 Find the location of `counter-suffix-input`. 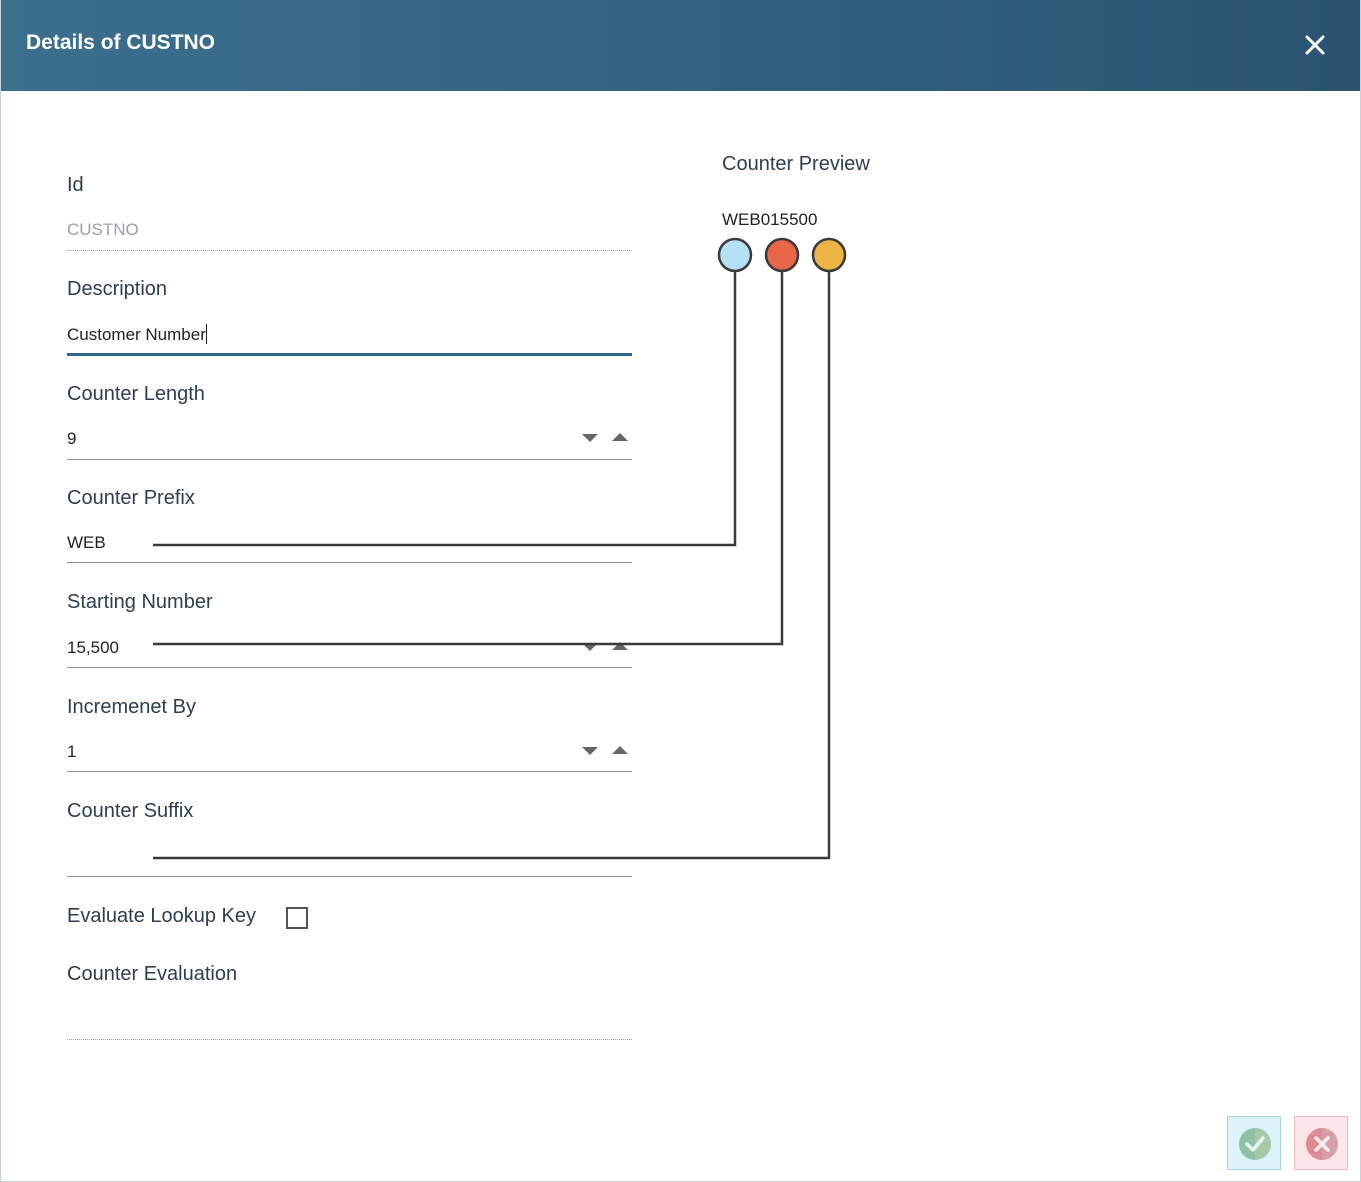

counter-suffix-input is located at coordinates (107, 857).